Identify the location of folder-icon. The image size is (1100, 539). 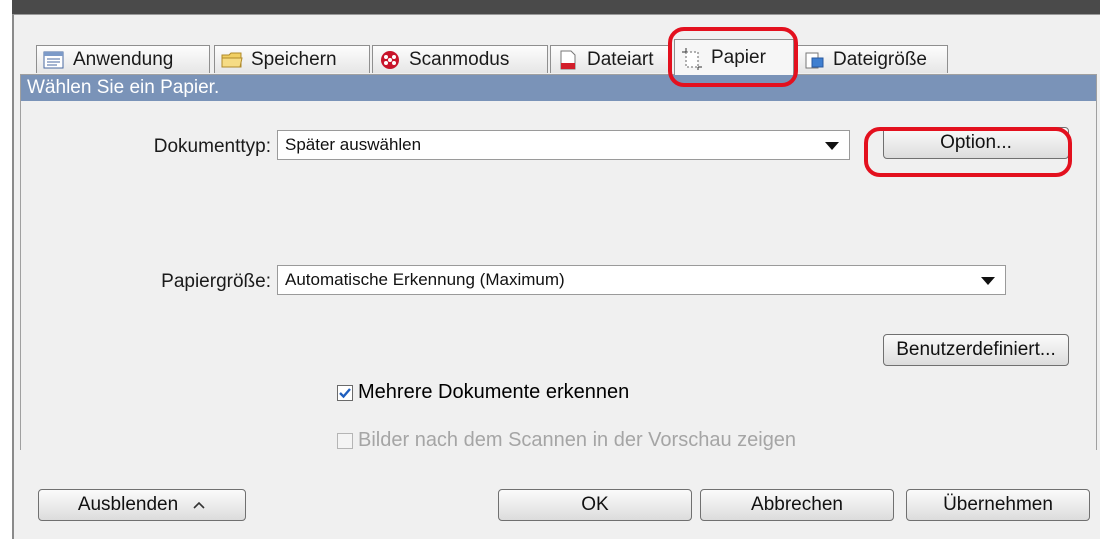
(232, 60).